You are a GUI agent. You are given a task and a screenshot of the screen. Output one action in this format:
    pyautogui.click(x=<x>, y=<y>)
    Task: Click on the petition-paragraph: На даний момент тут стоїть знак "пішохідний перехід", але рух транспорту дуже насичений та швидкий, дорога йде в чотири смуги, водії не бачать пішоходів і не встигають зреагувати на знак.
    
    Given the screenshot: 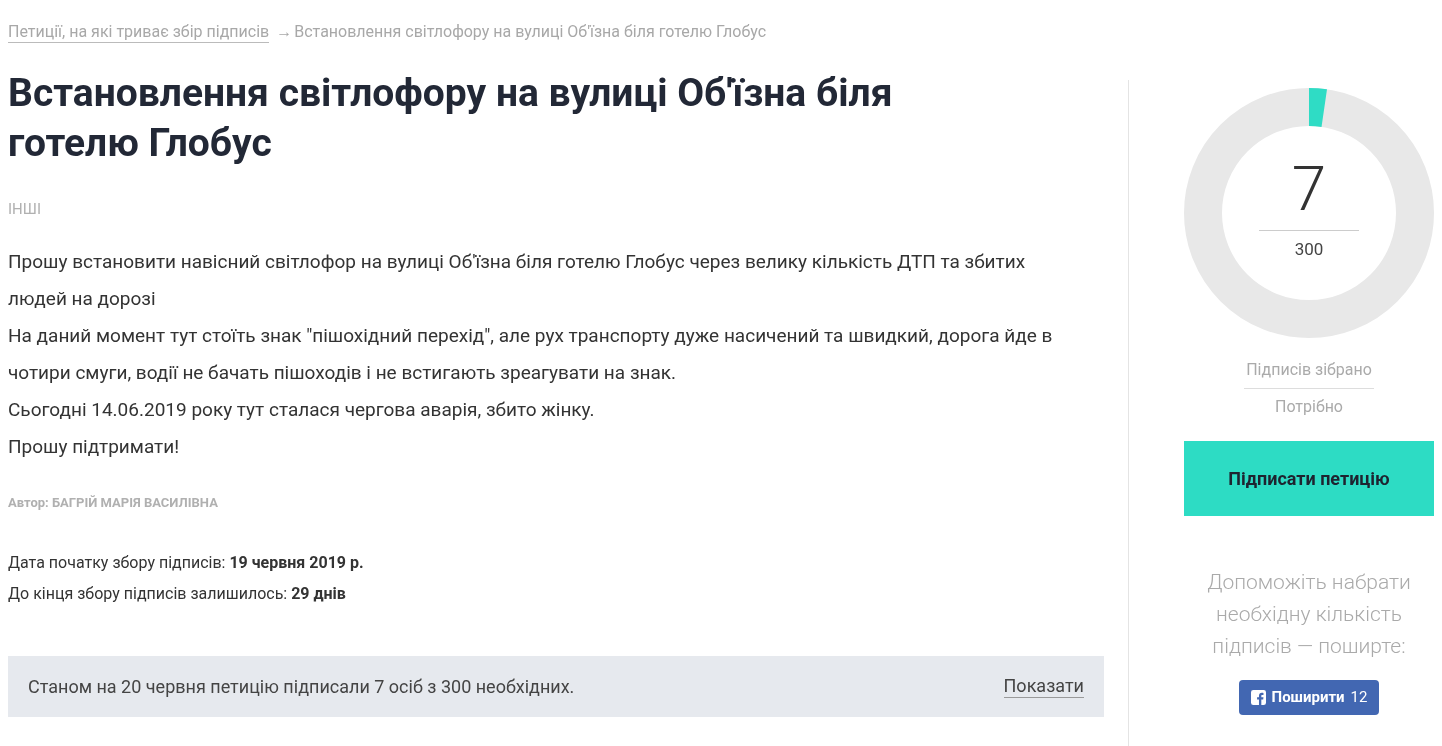 What is the action you would take?
    pyautogui.click(x=531, y=354)
    